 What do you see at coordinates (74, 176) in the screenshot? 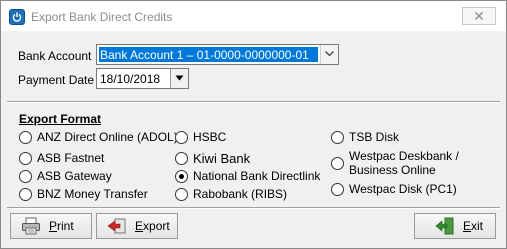
I see `radio-label: ASB Gateway` at bounding box center [74, 176].